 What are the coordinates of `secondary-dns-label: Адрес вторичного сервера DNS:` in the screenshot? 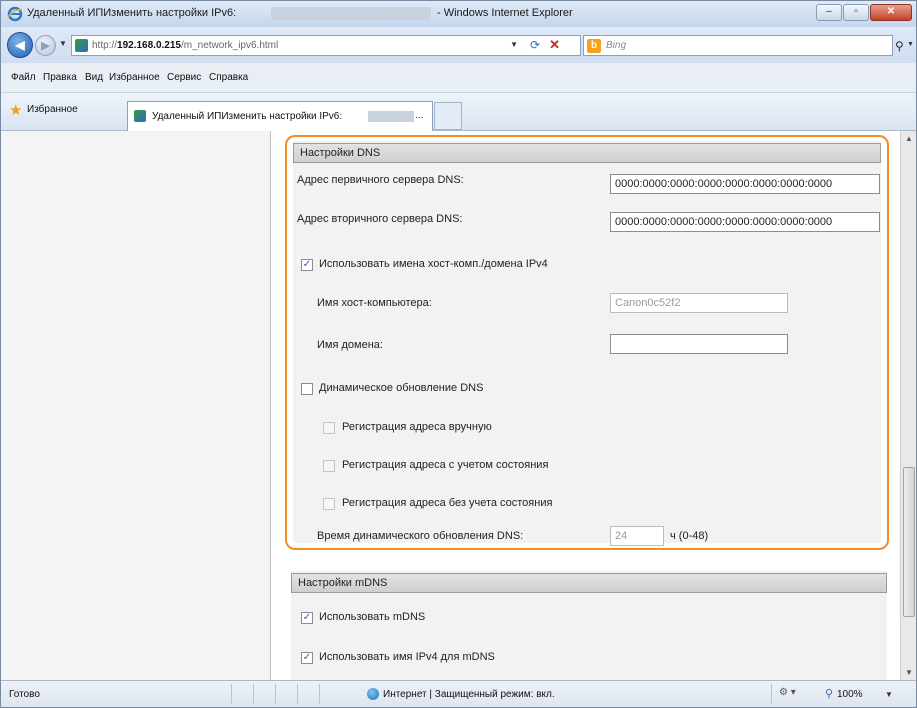 It's located at (380, 219).